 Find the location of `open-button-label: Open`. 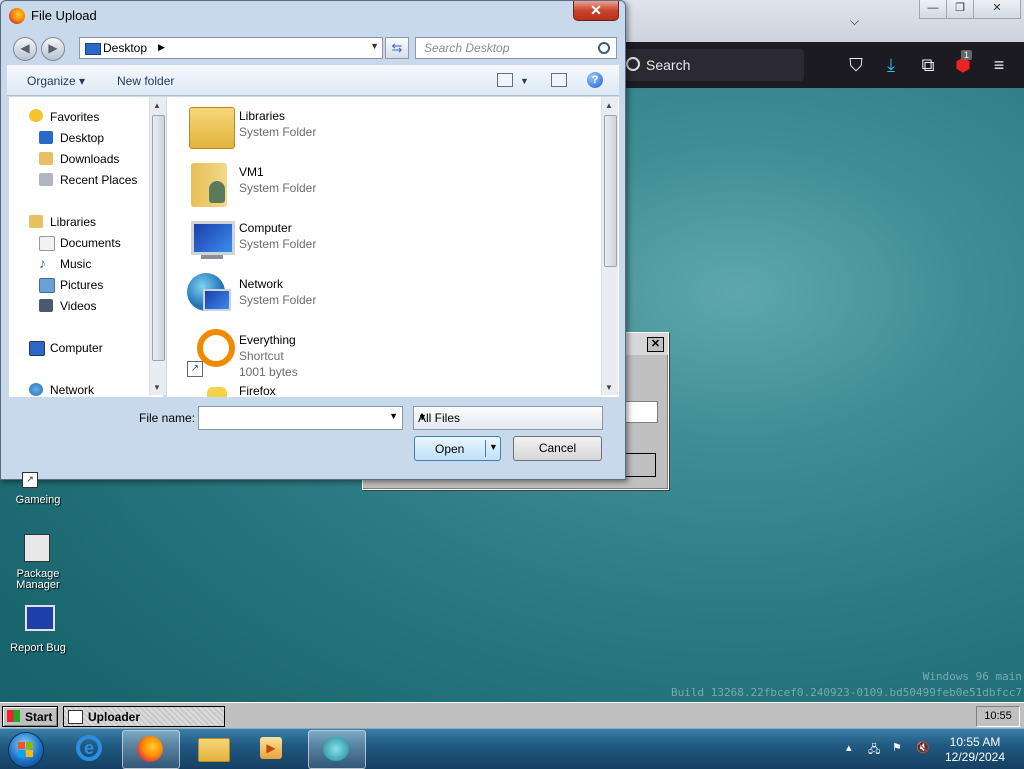

open-button-label: Open is located at coordinates (450, 449).